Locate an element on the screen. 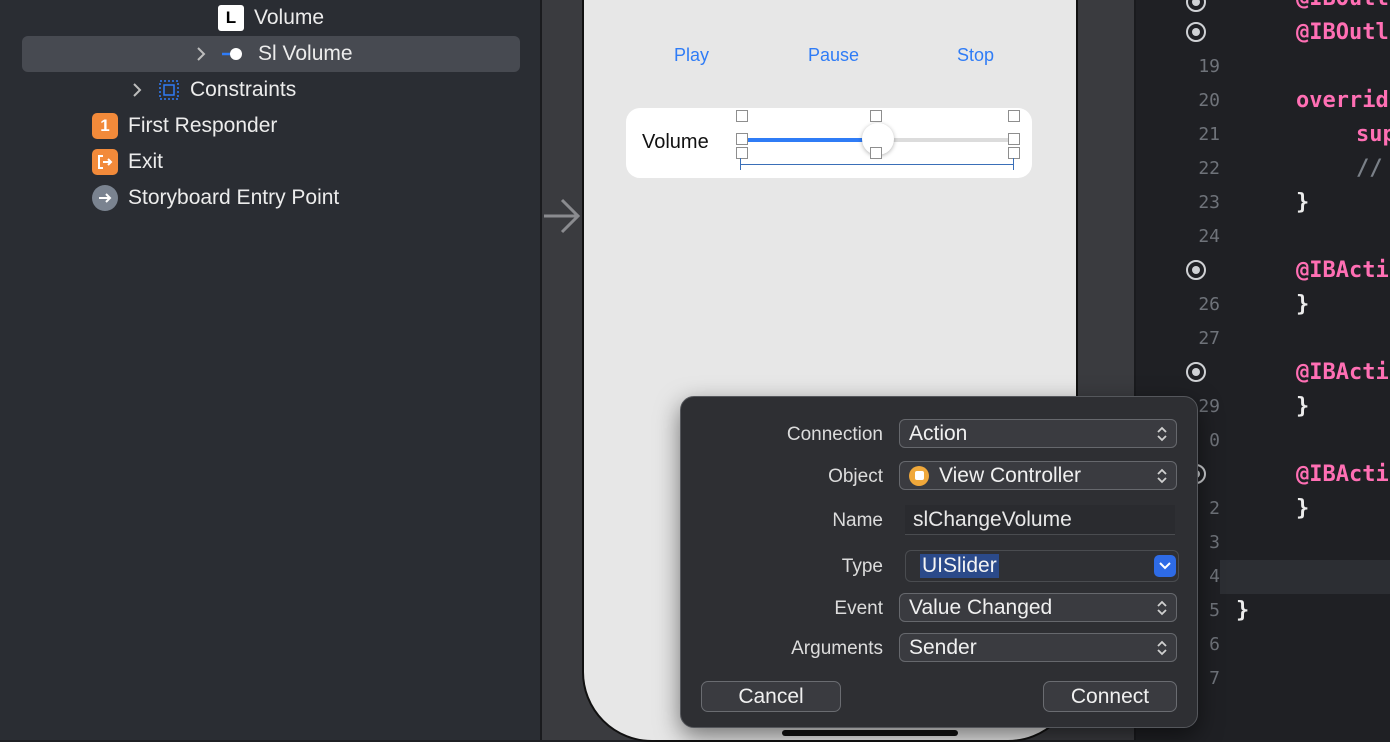 The height and width of the screenshot is (742, 1390). pause-button: Pause is located at coordinates (833, 55).